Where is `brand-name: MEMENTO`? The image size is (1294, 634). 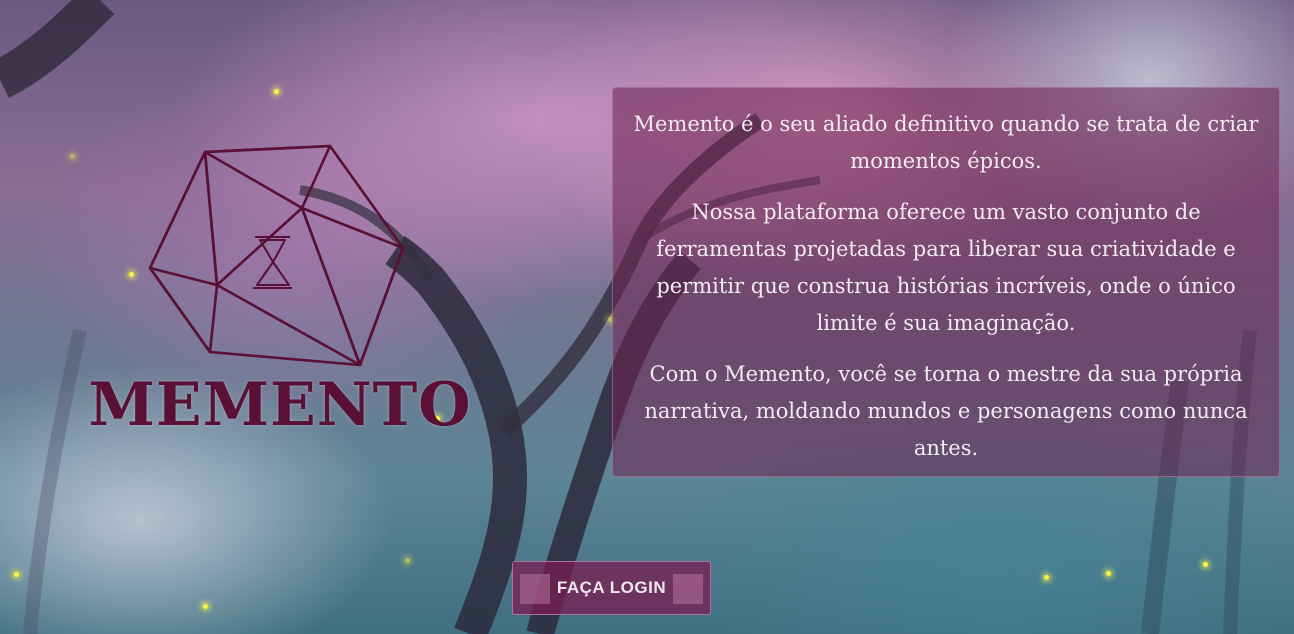 brand-name: MEMENTO is located at coordinates (280, 405).